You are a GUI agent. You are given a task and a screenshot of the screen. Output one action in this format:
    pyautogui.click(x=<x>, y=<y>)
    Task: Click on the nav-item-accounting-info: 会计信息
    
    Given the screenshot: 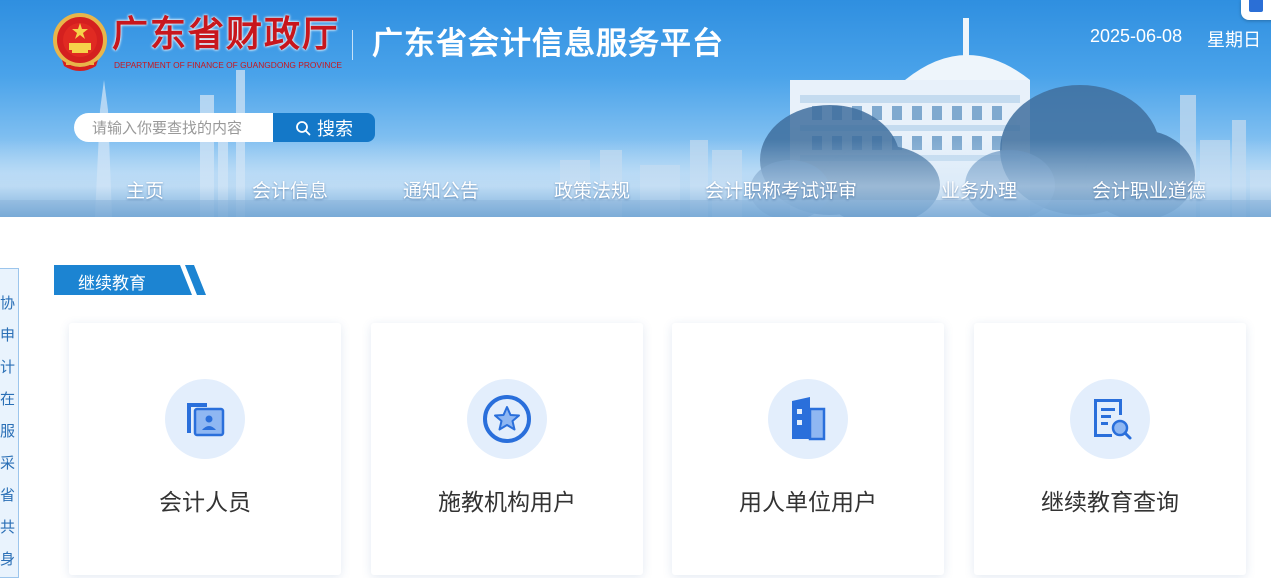 What is the action you would take?
    pyautogui.click(x=290, y=189)
    